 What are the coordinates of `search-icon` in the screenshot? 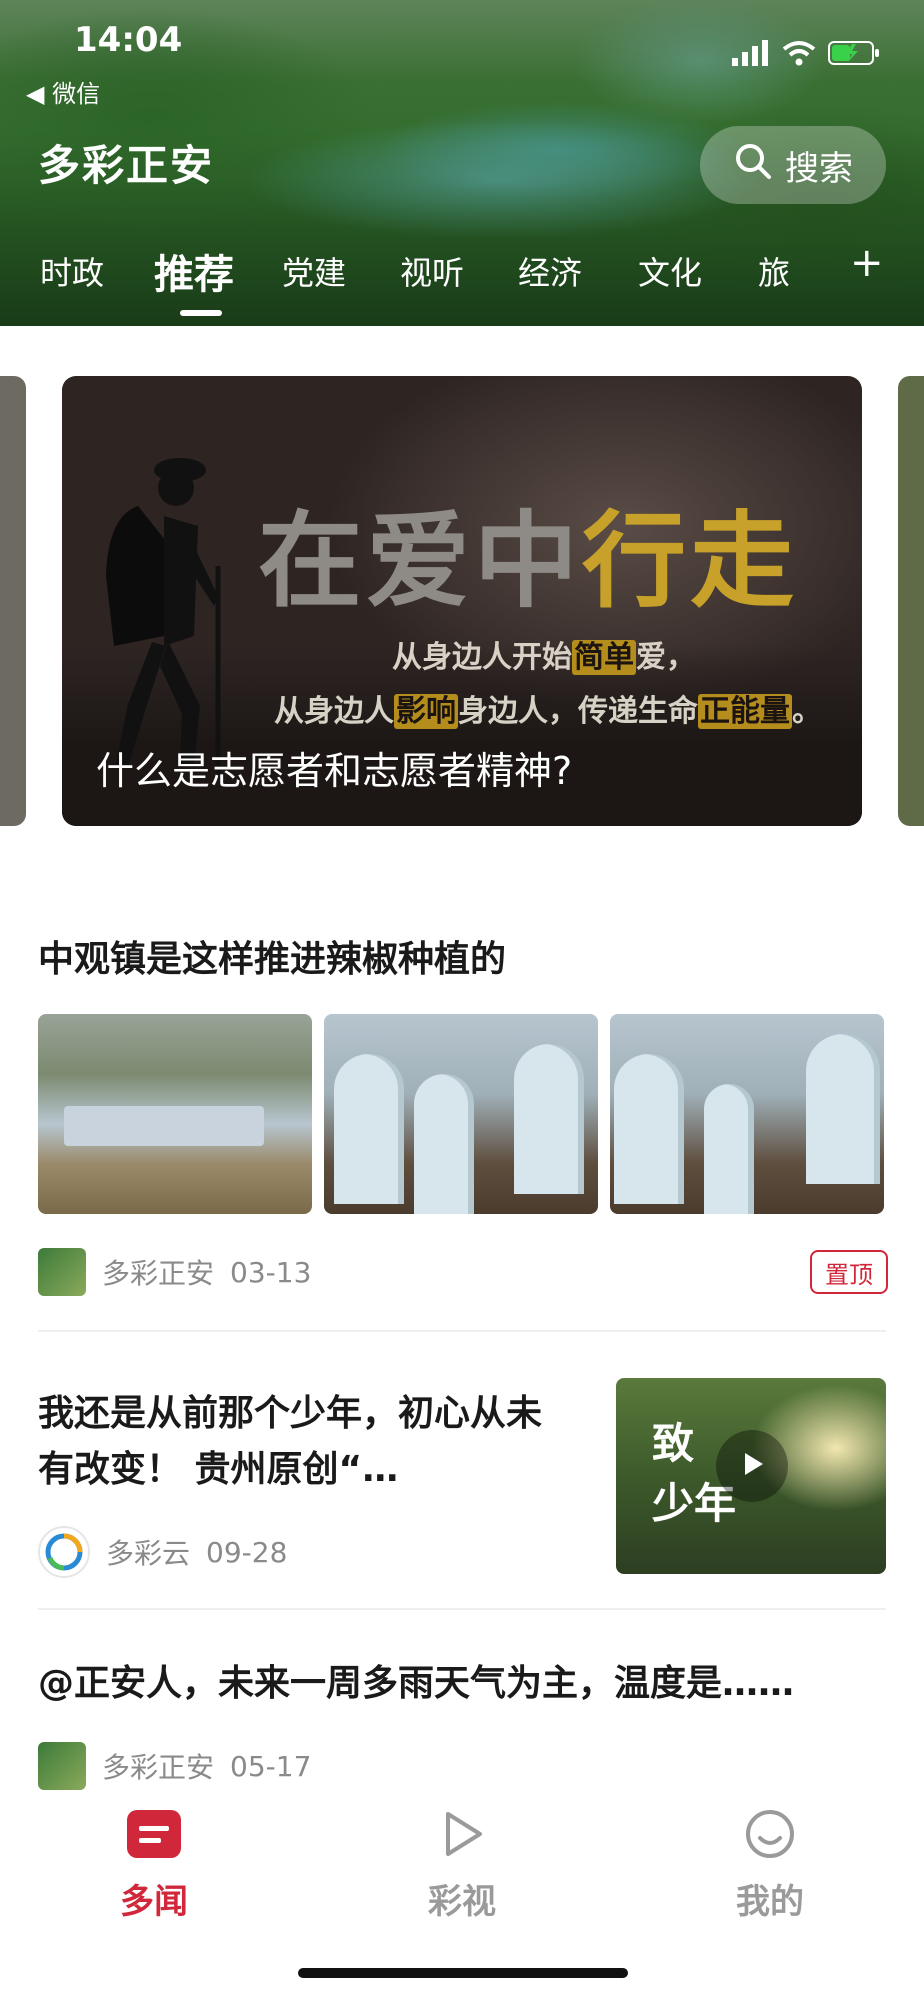 It's located at (753, 165).